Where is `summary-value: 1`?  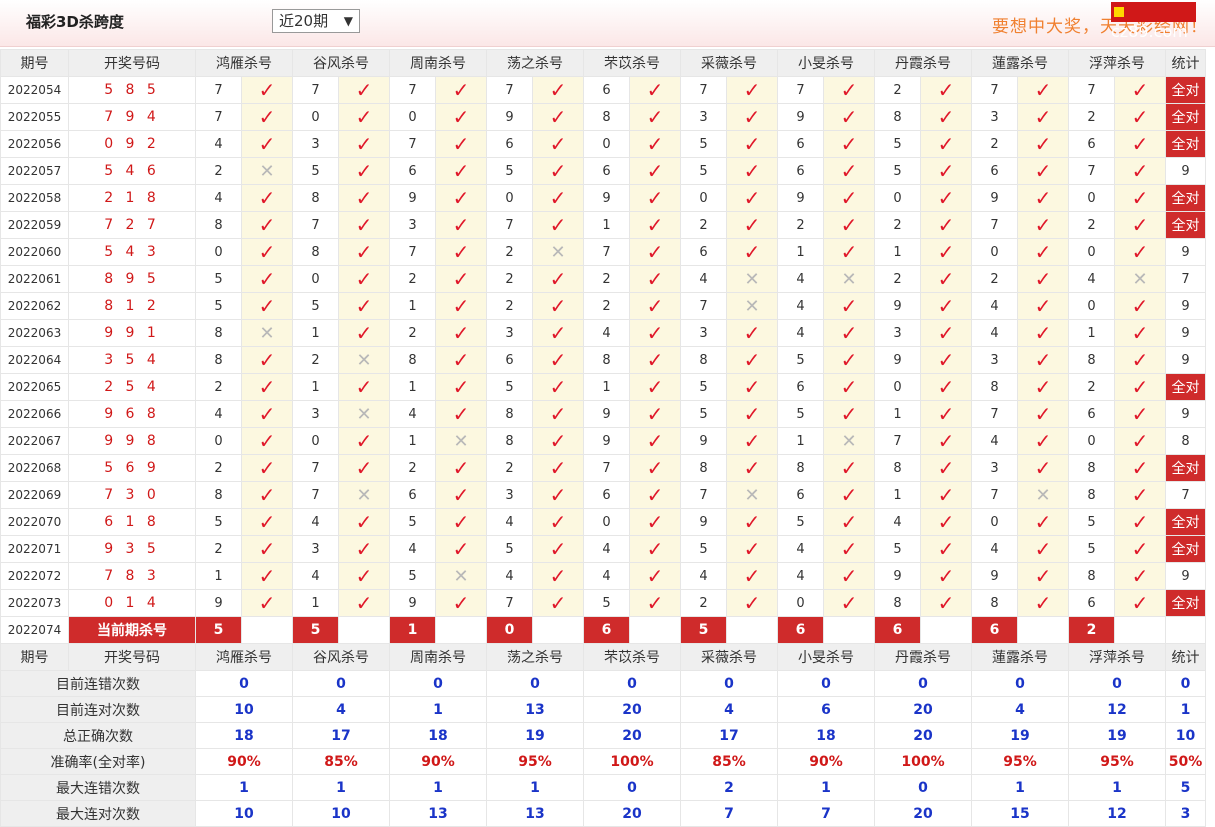
summary-value: 1 is located at coordinates (1020, 787).